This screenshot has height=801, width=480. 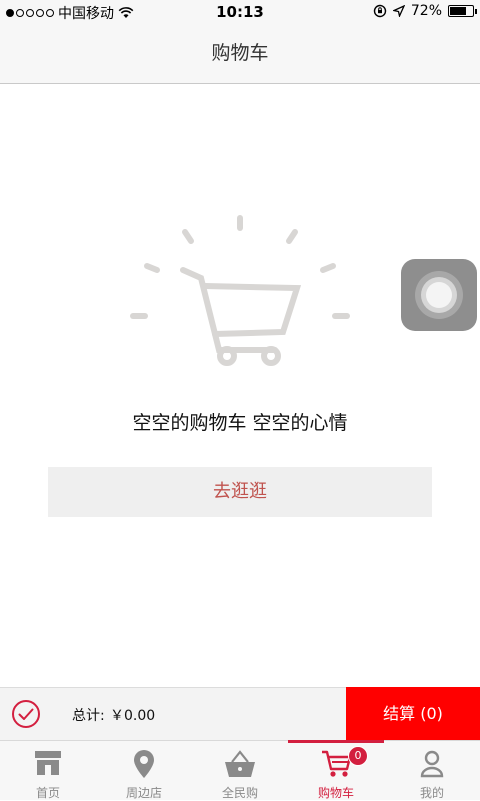 I want to click on user-icon, so click(x=432, y=764).